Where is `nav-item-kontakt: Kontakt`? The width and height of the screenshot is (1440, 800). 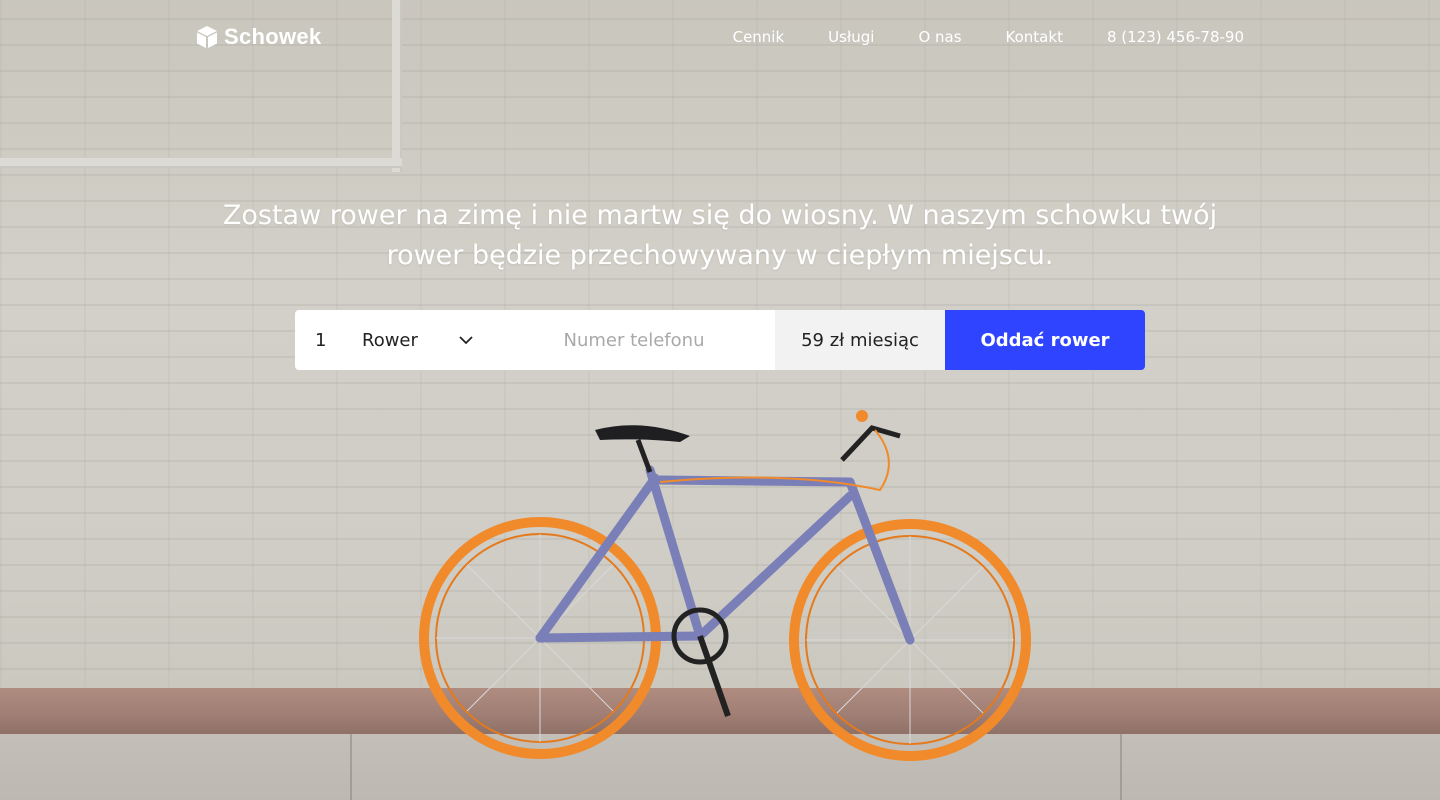 nav-item-kontakt: Kontakt is located at coordinates (1034, 37).